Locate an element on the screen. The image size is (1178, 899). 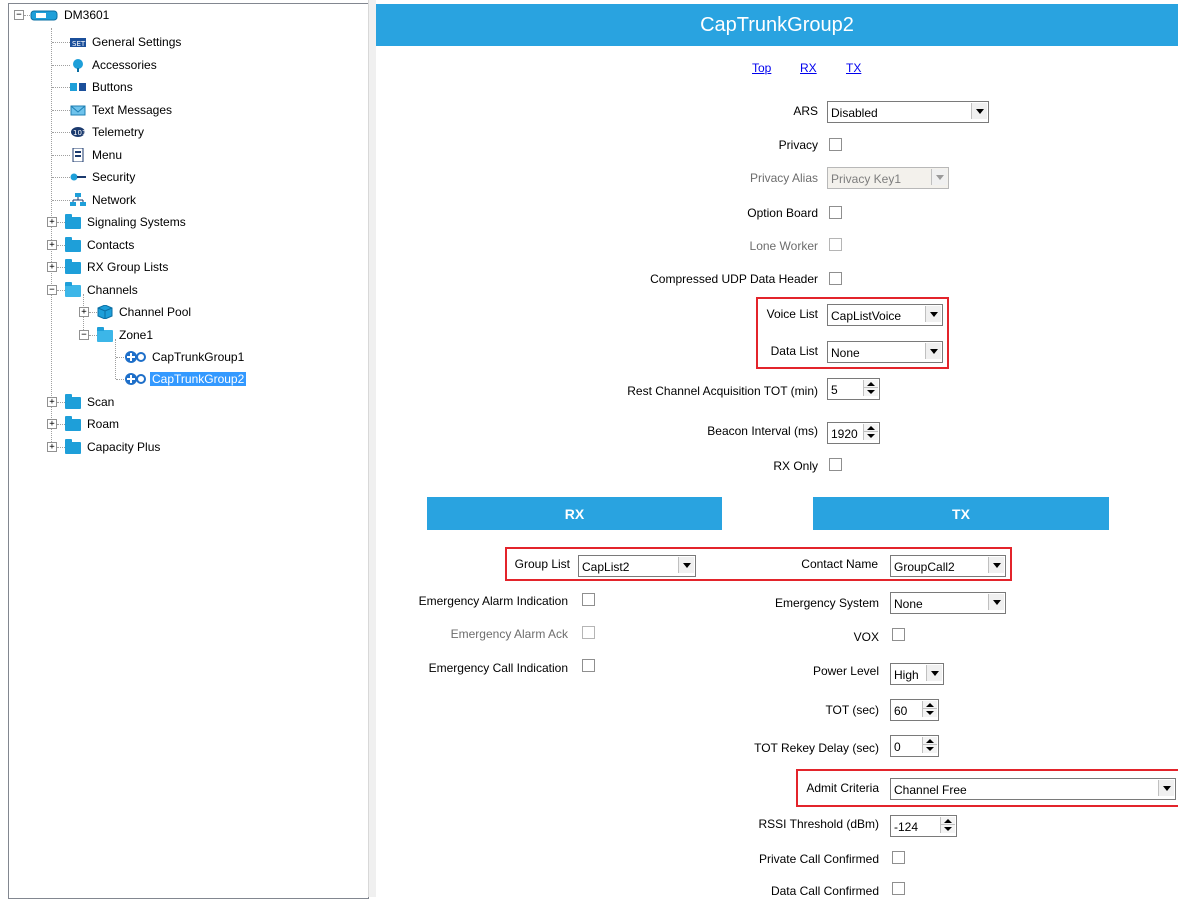
tree-item-telemetry: 101 Telemetry is located at coordinates (99, 132).